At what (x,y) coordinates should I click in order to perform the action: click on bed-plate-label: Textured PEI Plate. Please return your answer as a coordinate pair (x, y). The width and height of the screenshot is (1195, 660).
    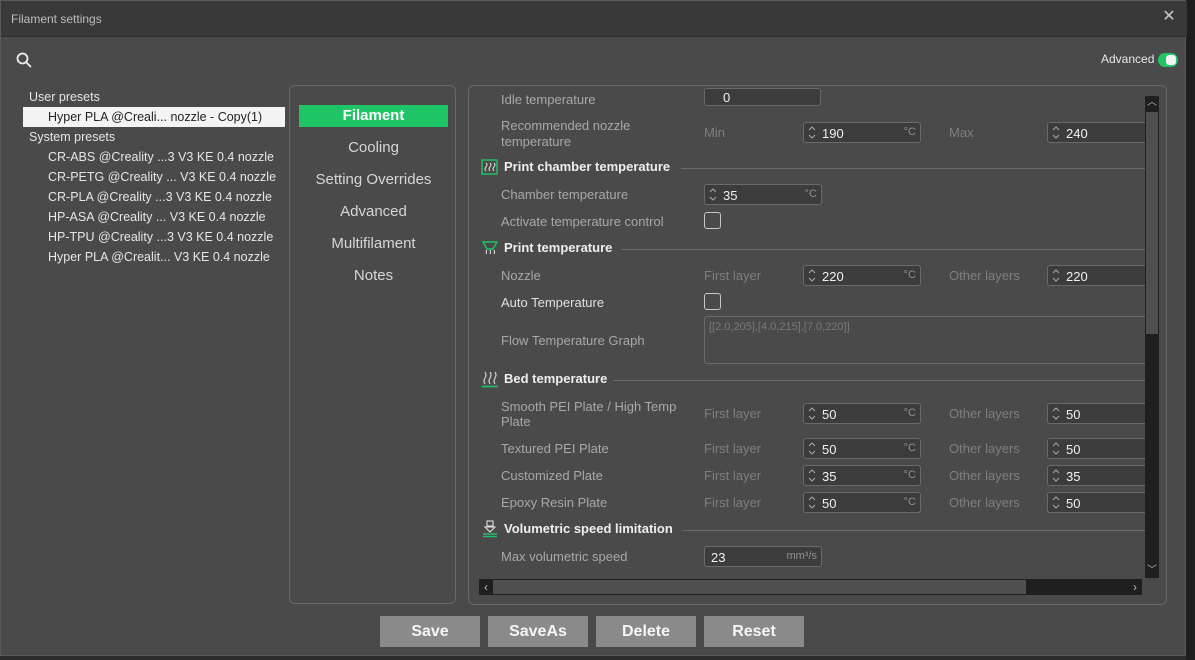
    Looking at the image, I should click on (555, 448).